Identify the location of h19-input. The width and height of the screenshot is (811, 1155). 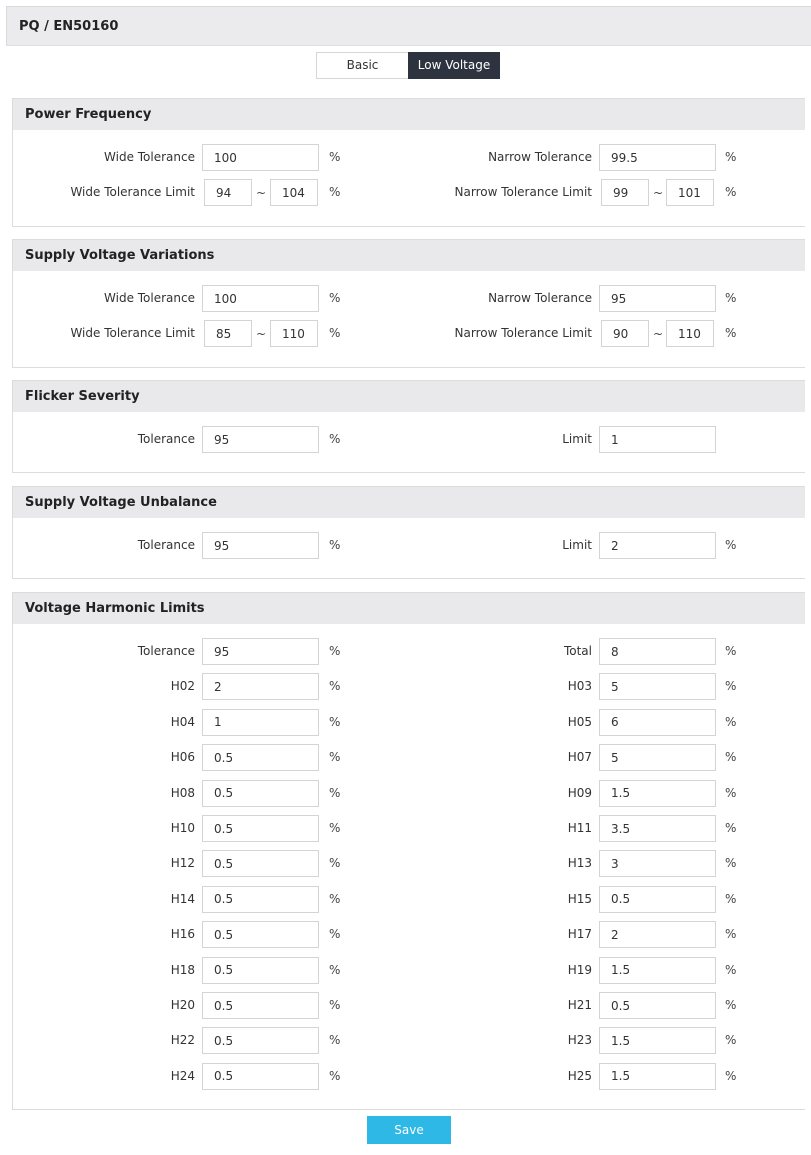
(657, 970).